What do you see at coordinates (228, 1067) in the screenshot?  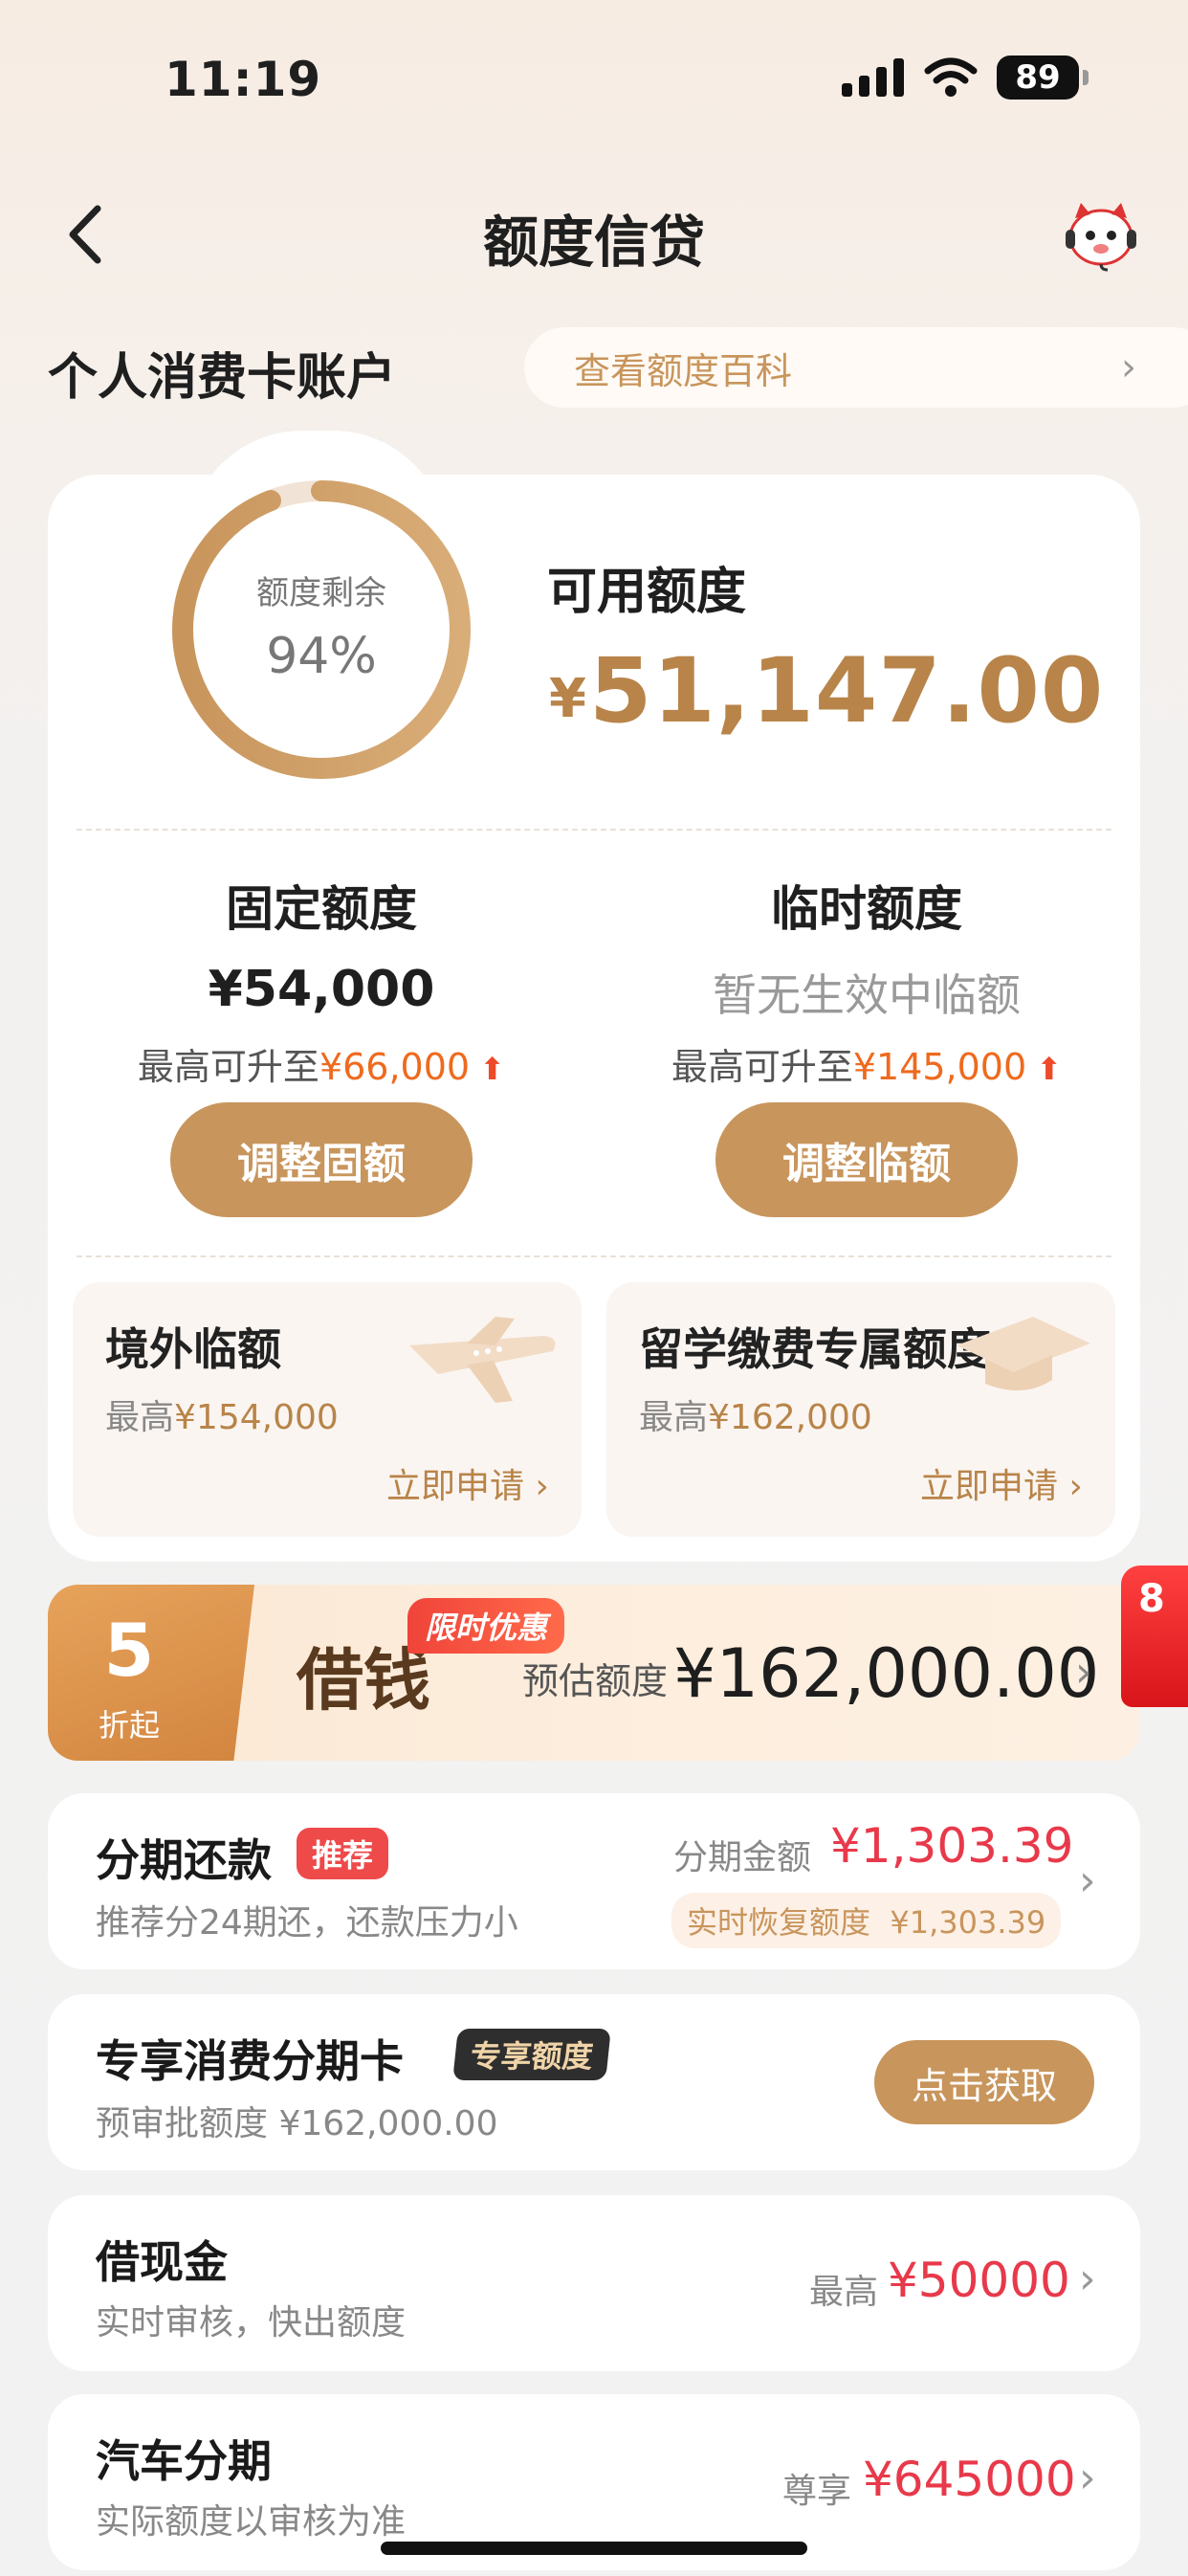 I see `fixed-upgrade-prefix: 最高可升至` at bounding box center [228, 1067].